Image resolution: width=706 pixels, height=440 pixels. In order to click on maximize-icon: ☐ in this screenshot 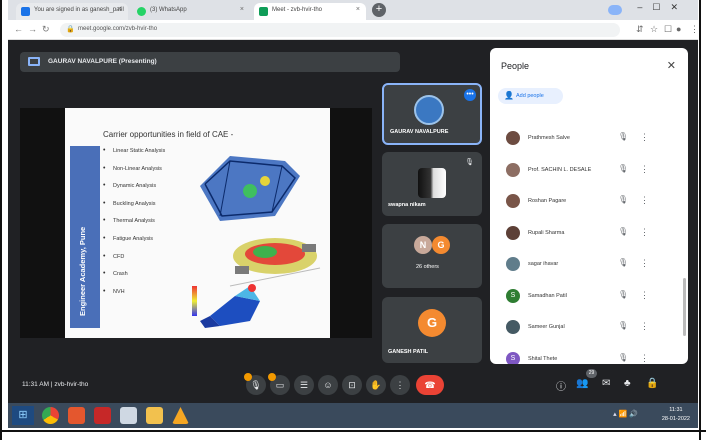, I will do `click(661, 7)`.